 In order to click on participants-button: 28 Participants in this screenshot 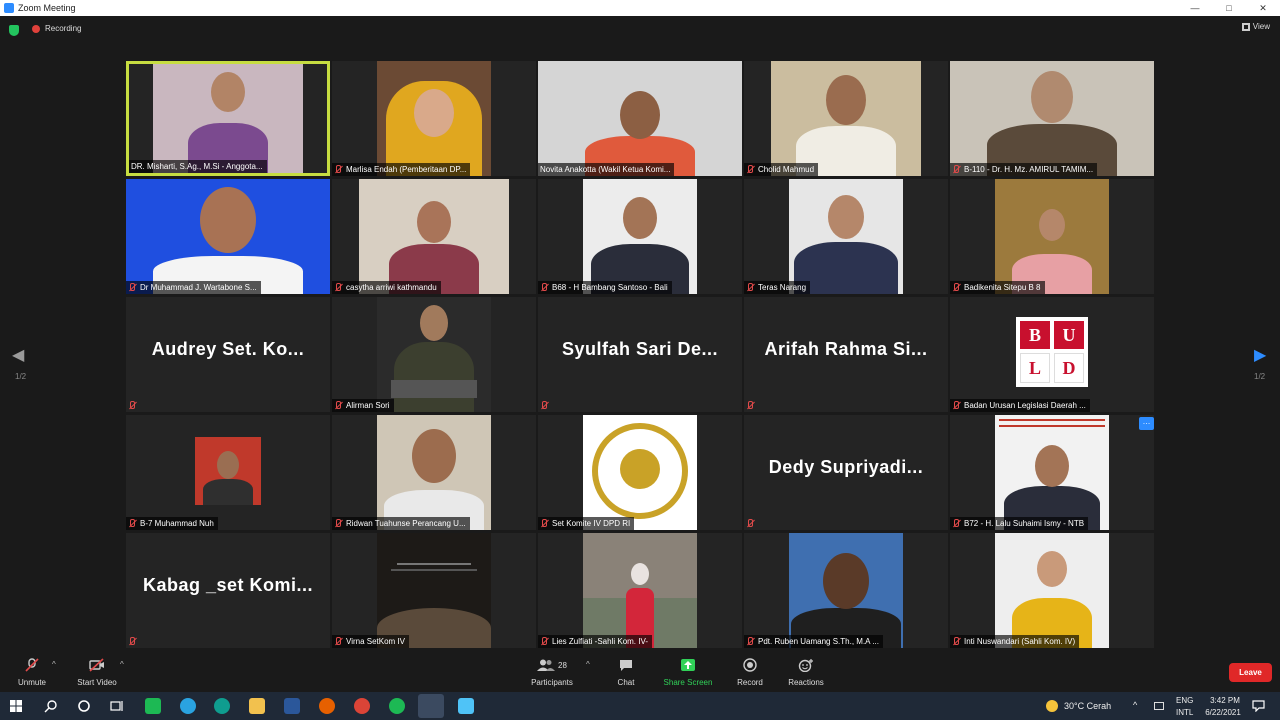, I will do `click(552, 672)`.